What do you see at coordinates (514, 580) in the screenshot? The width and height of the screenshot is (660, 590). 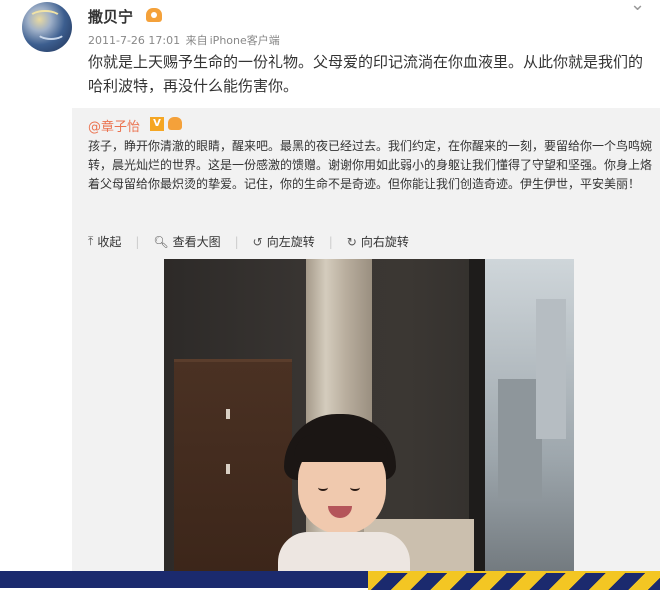 I see `hazard-stripe` at bounding box center [514, 580].